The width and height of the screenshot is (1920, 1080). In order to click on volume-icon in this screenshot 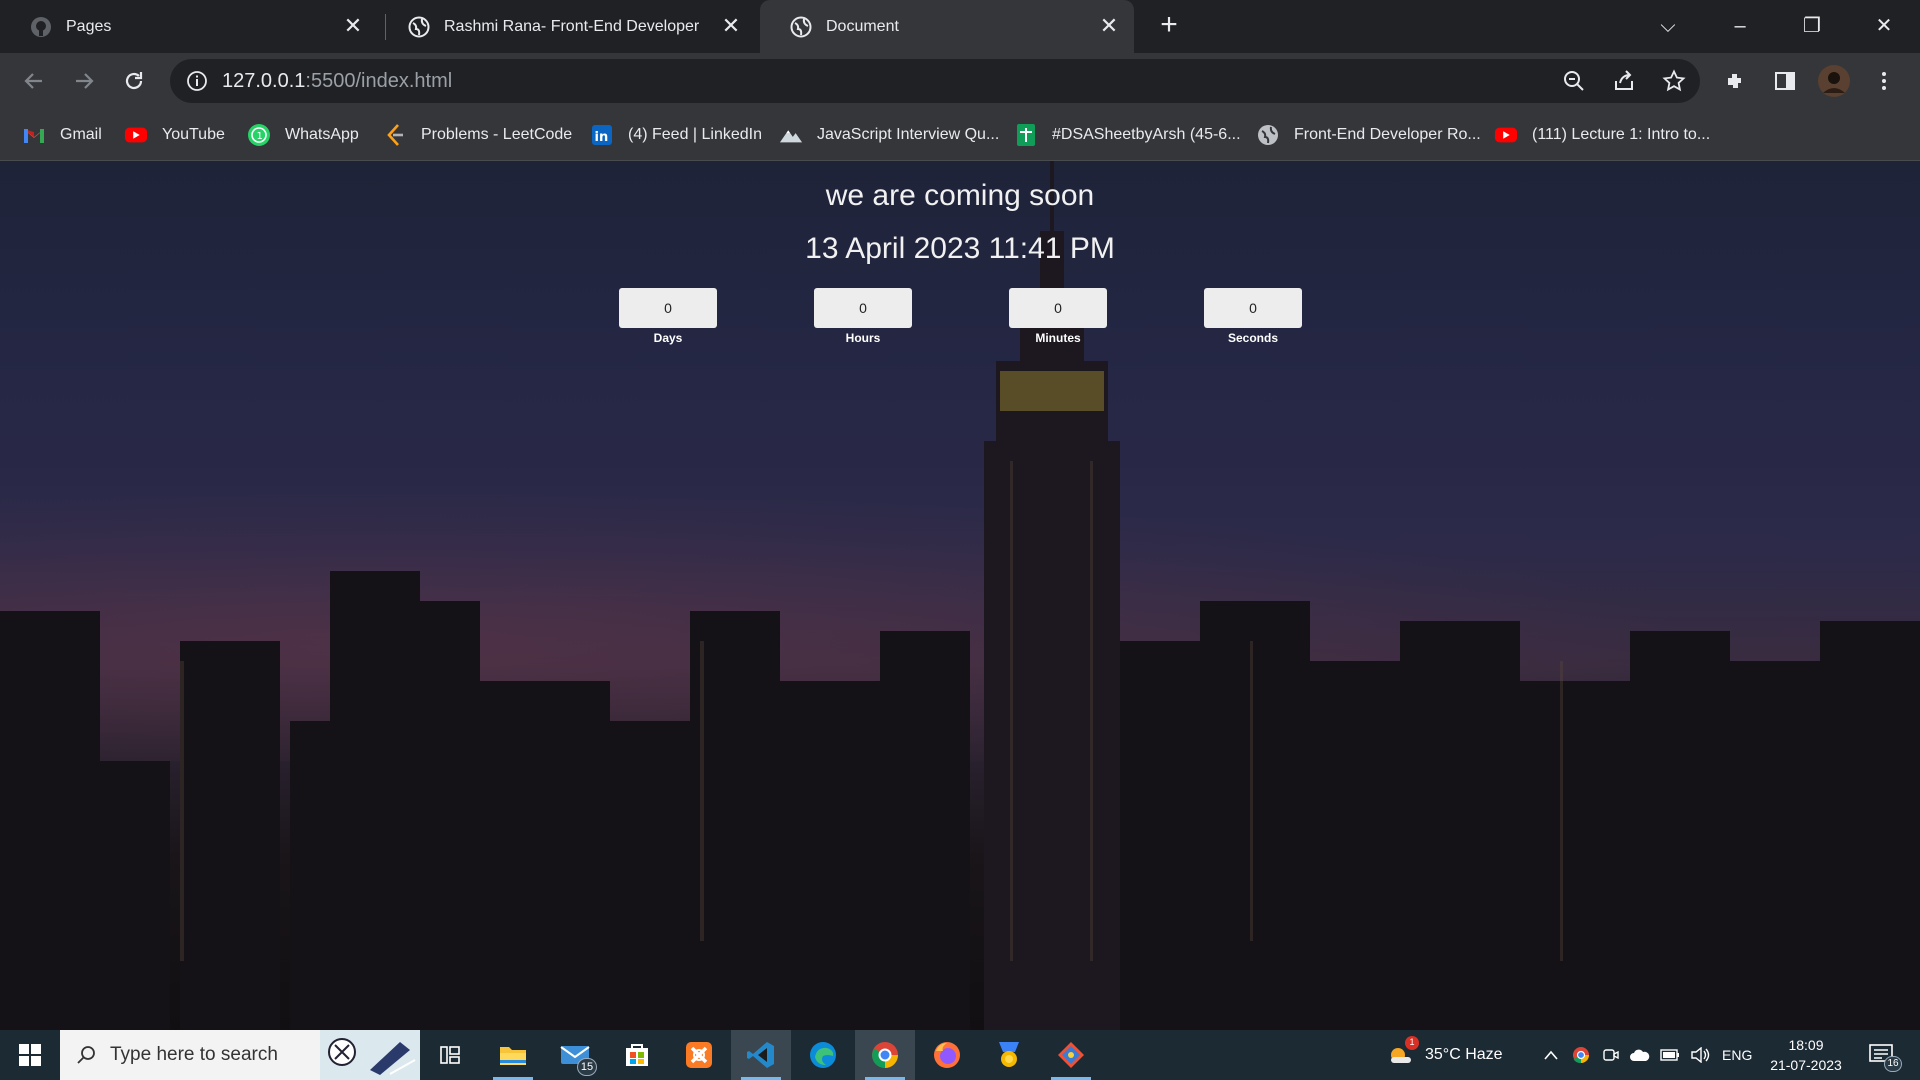, I will do `click(1700, 1055)`.